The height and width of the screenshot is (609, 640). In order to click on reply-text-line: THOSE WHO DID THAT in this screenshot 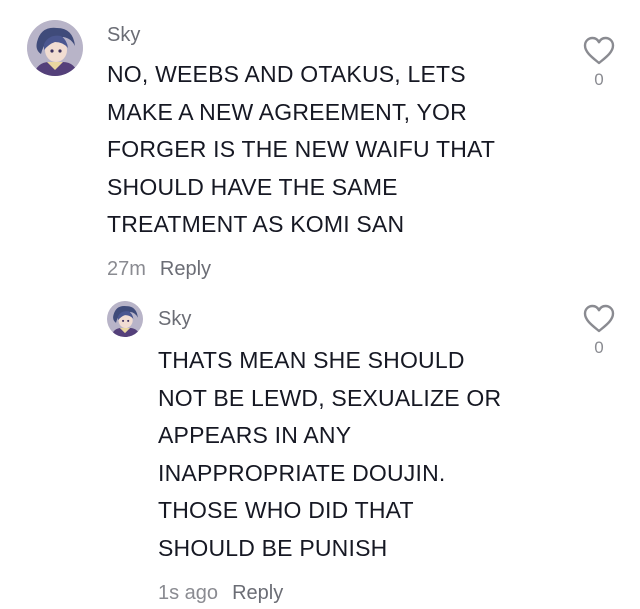, I will do `click(286, 510)`.